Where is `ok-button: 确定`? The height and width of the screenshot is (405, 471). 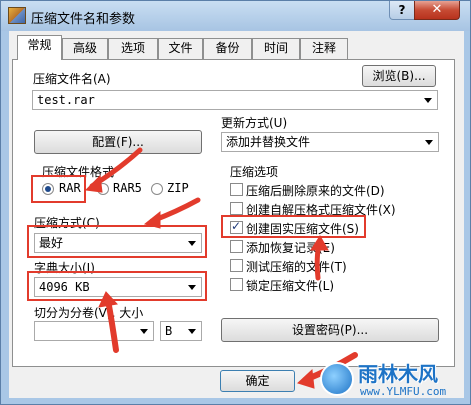
ok-button: 确定 is located at coordinates (257, 381).